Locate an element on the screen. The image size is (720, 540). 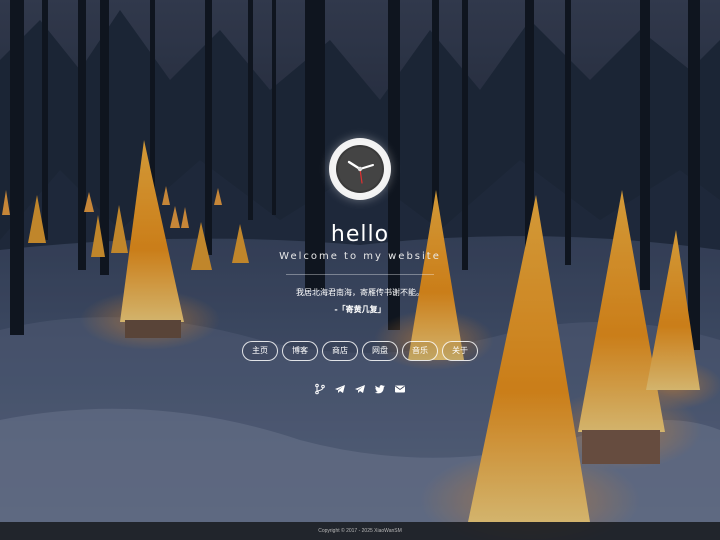
nav-home-button: 主页 is located at coordinates (260, 351).